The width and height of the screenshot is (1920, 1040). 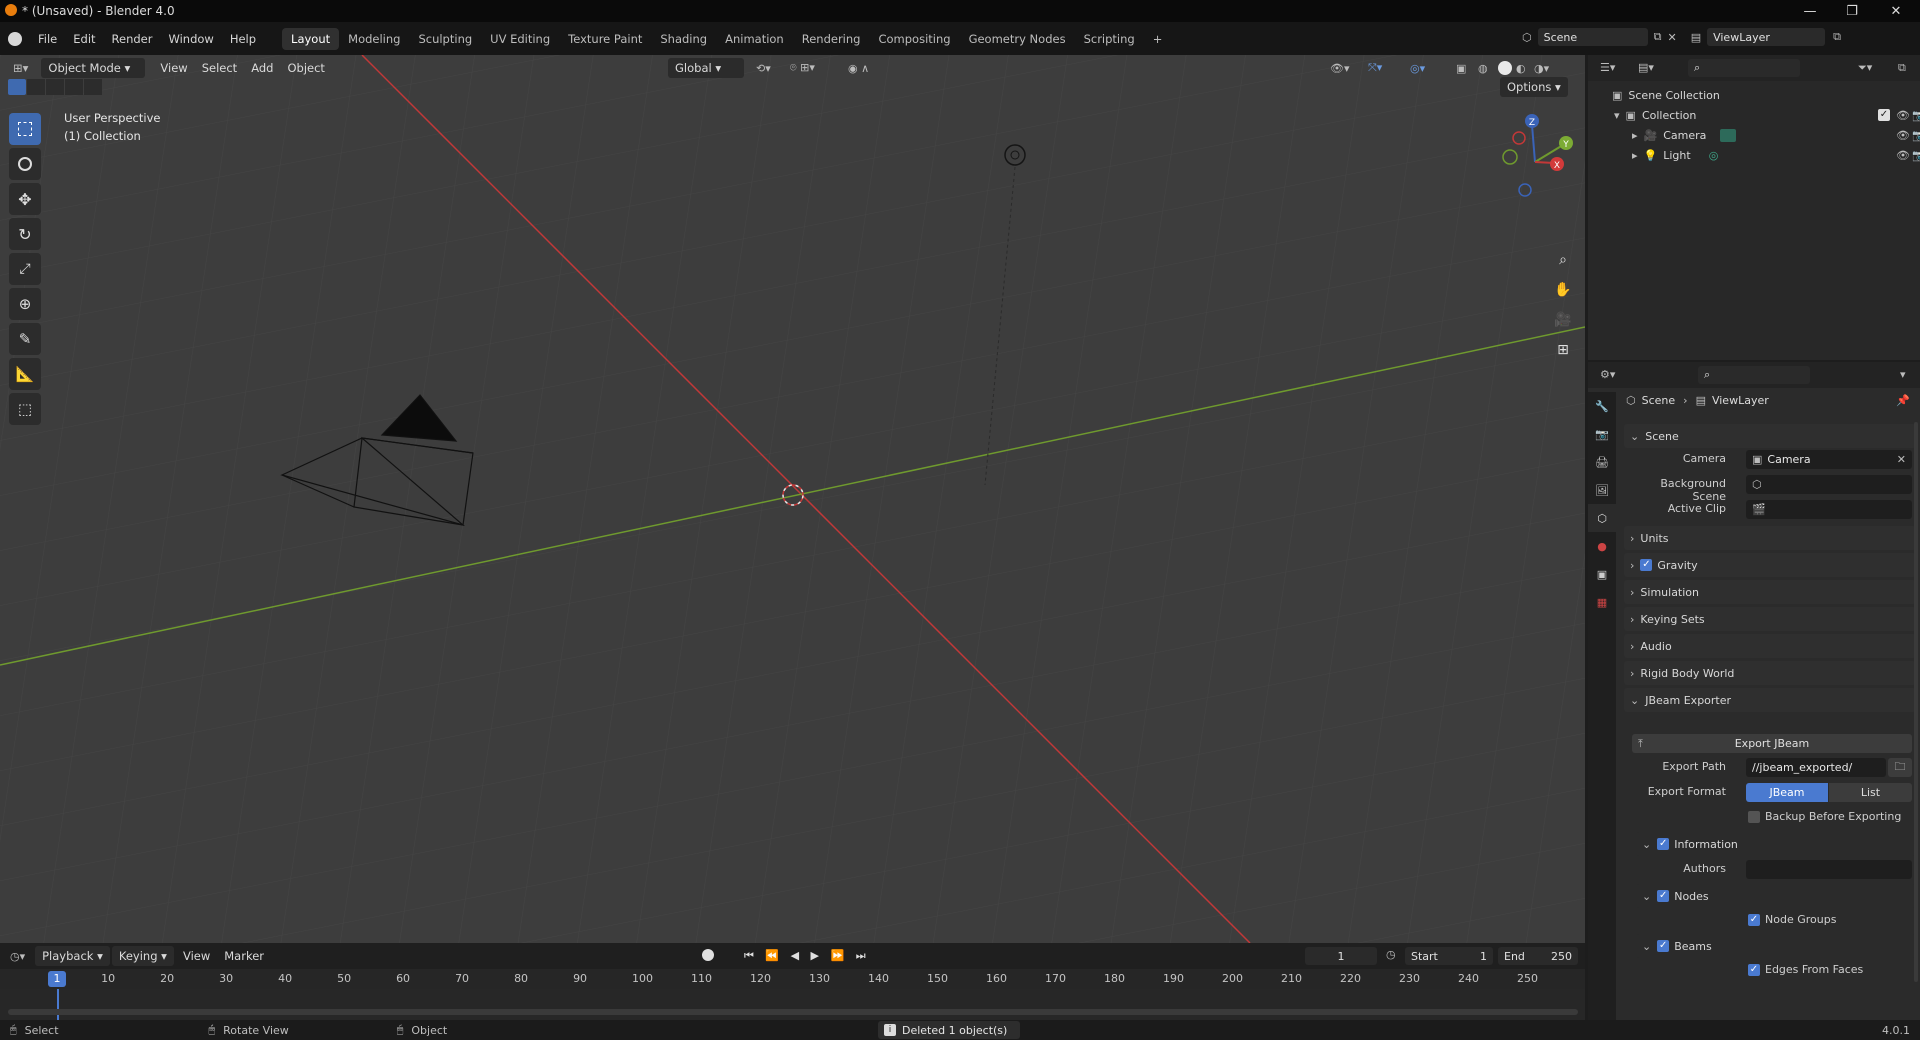 I want to click on minimize-button: —, so click(x=1810, y=11).